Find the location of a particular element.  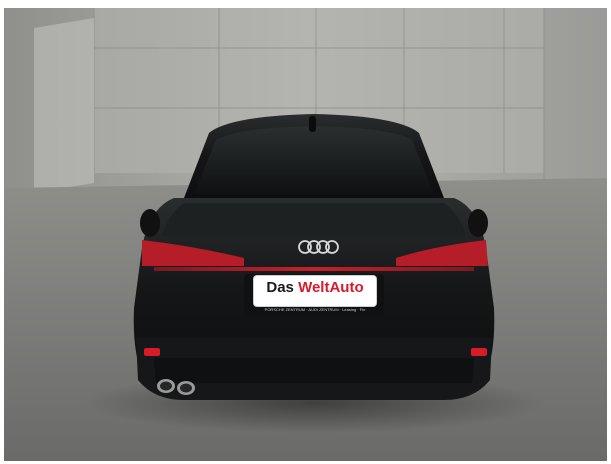

dealer-plate: Das WeltAuto is located at coordinates (315, 291).